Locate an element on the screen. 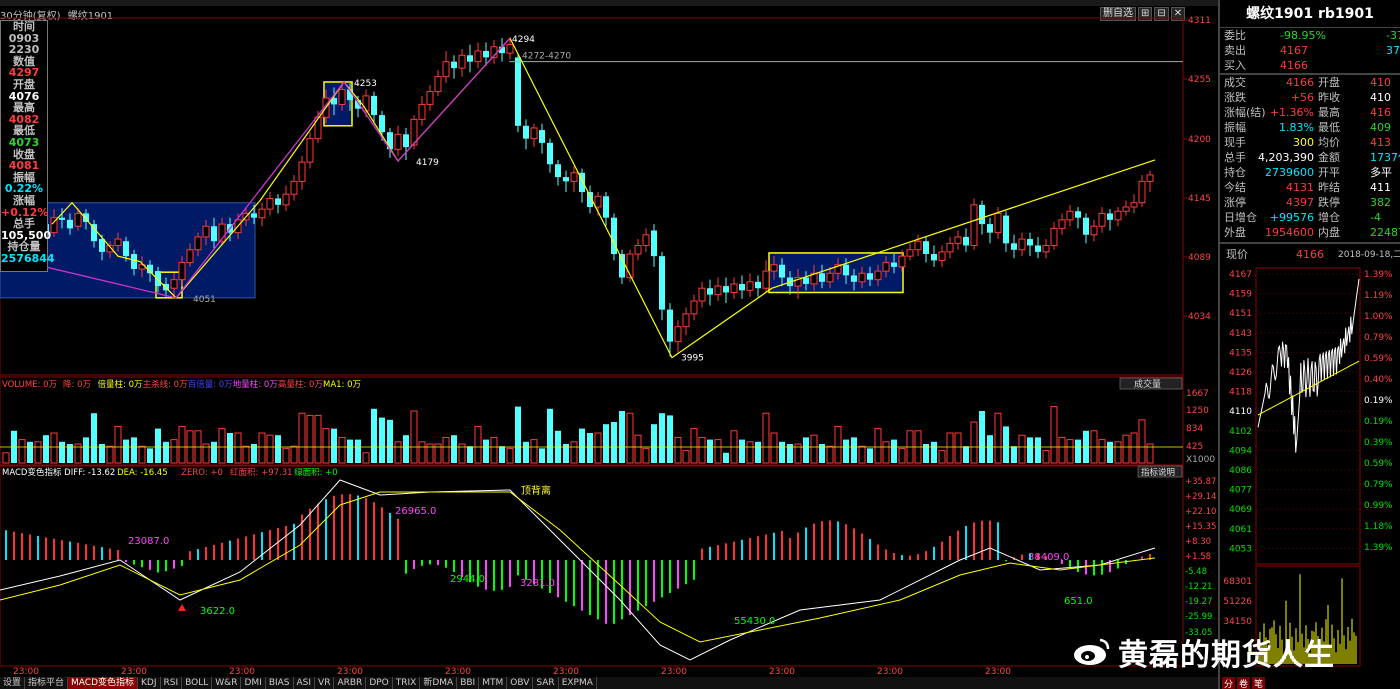  indicator-tab: ARBR is located at coordinates (350, 683).